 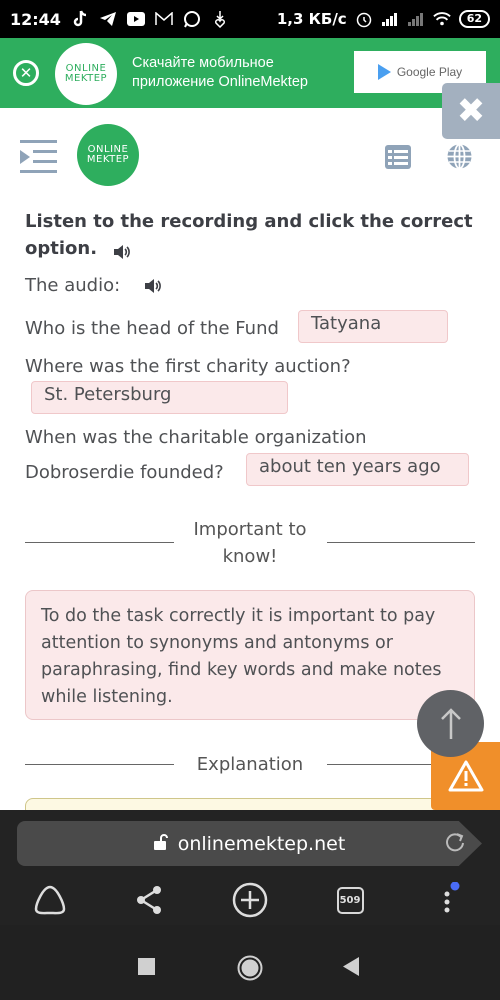 I want to click on answer-dropdown-3: about ten years ago, so click(x=357, y=469).